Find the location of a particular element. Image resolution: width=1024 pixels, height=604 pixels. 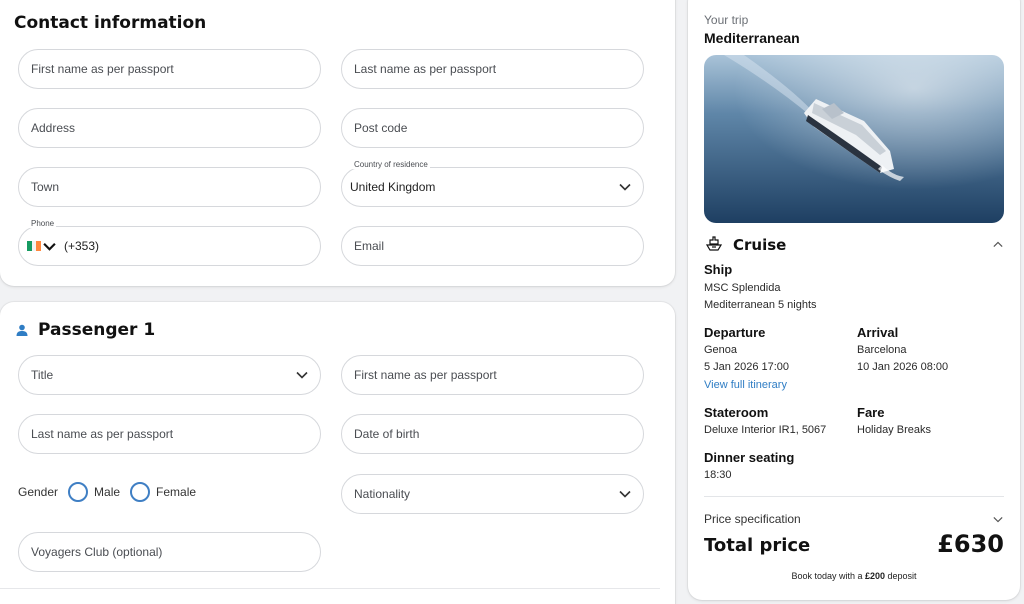

contact-information-title: Contact information is located at coordinates (110, 23).